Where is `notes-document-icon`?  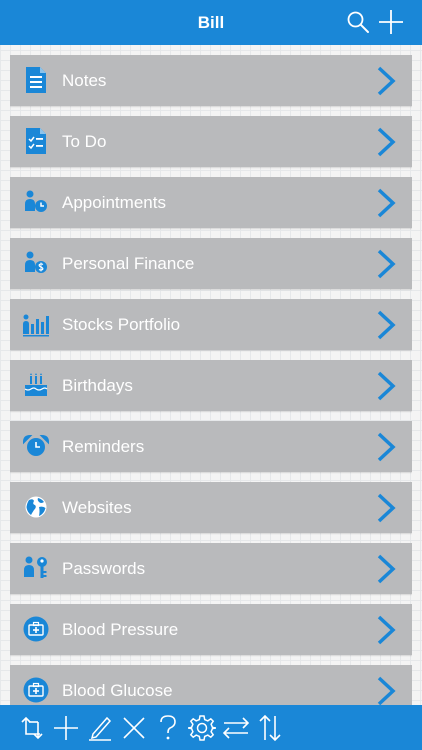 notes-document-icon is located at coordinates (36, 80).